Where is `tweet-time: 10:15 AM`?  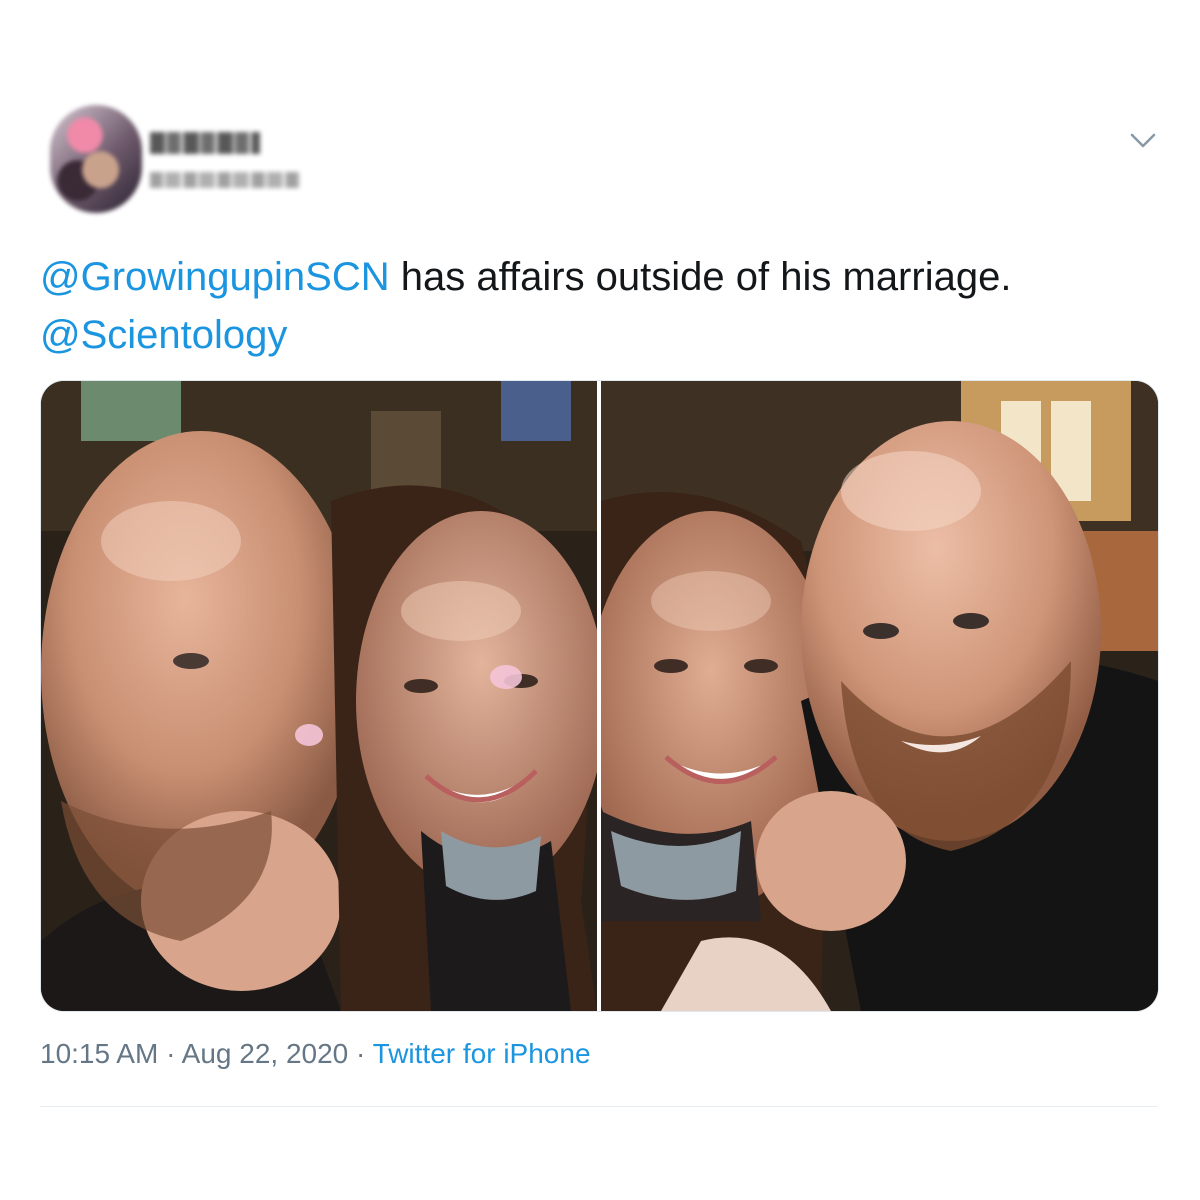 tweet-time: 10:15 AM is located at coordinates (99, 1053).